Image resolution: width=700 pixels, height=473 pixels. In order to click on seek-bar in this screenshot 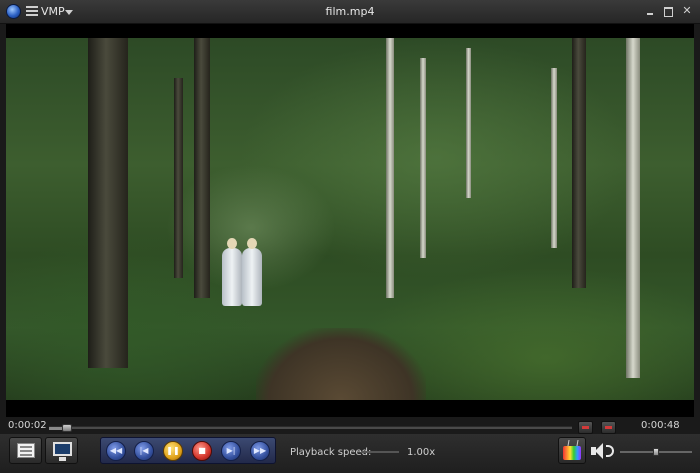, I will do `click(310, 428)`.